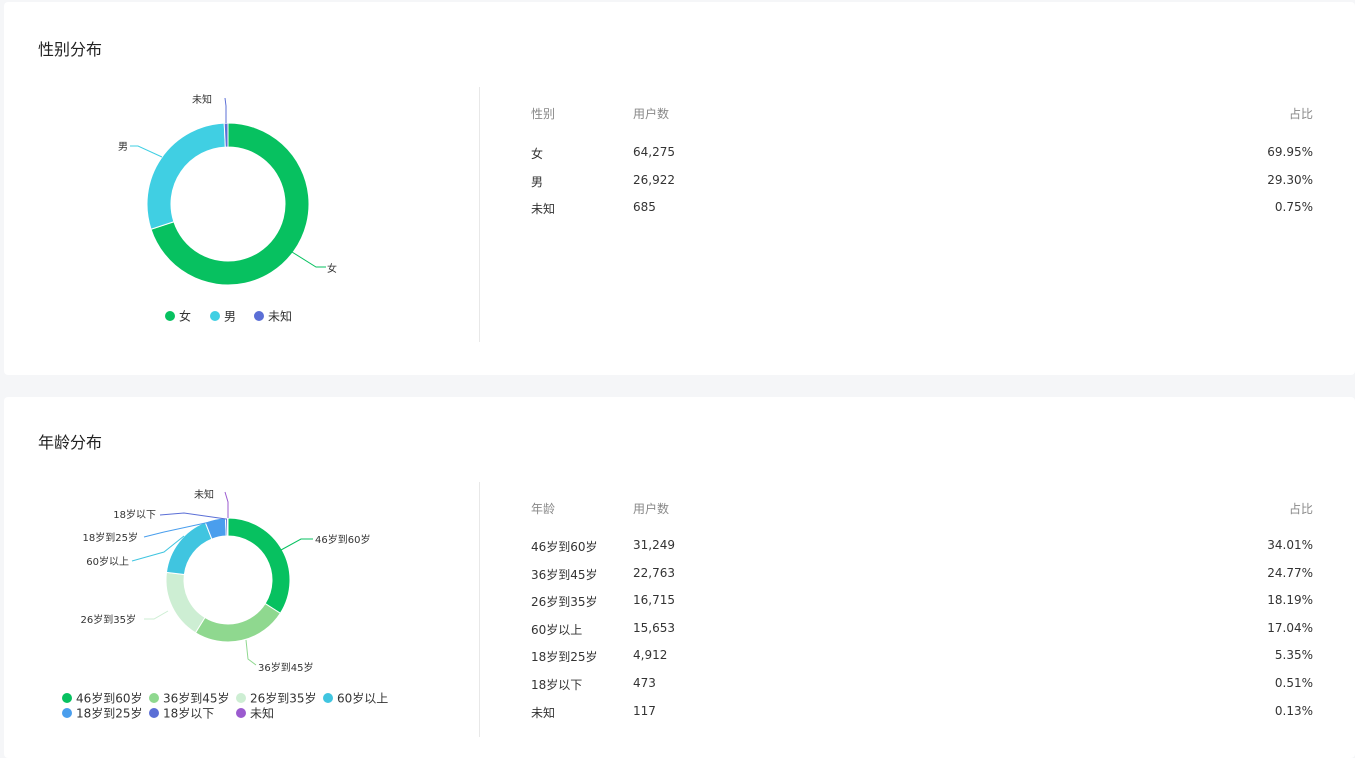  What do you see at coordinates (922, 607) in the screenshot?
I see `table-row: 26岁到35岁 16,715 18.19%` at bounding box center [922, 607].